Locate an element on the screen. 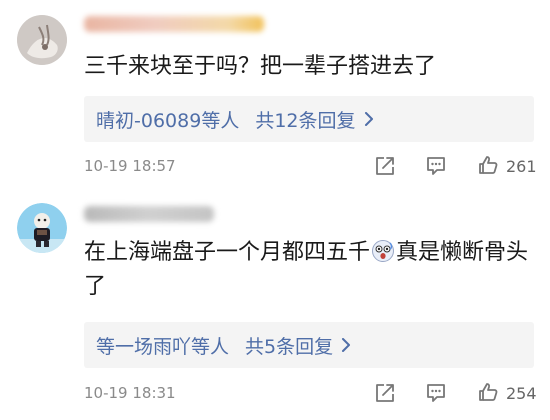  blurred-username is located at coordinates (149, 214).